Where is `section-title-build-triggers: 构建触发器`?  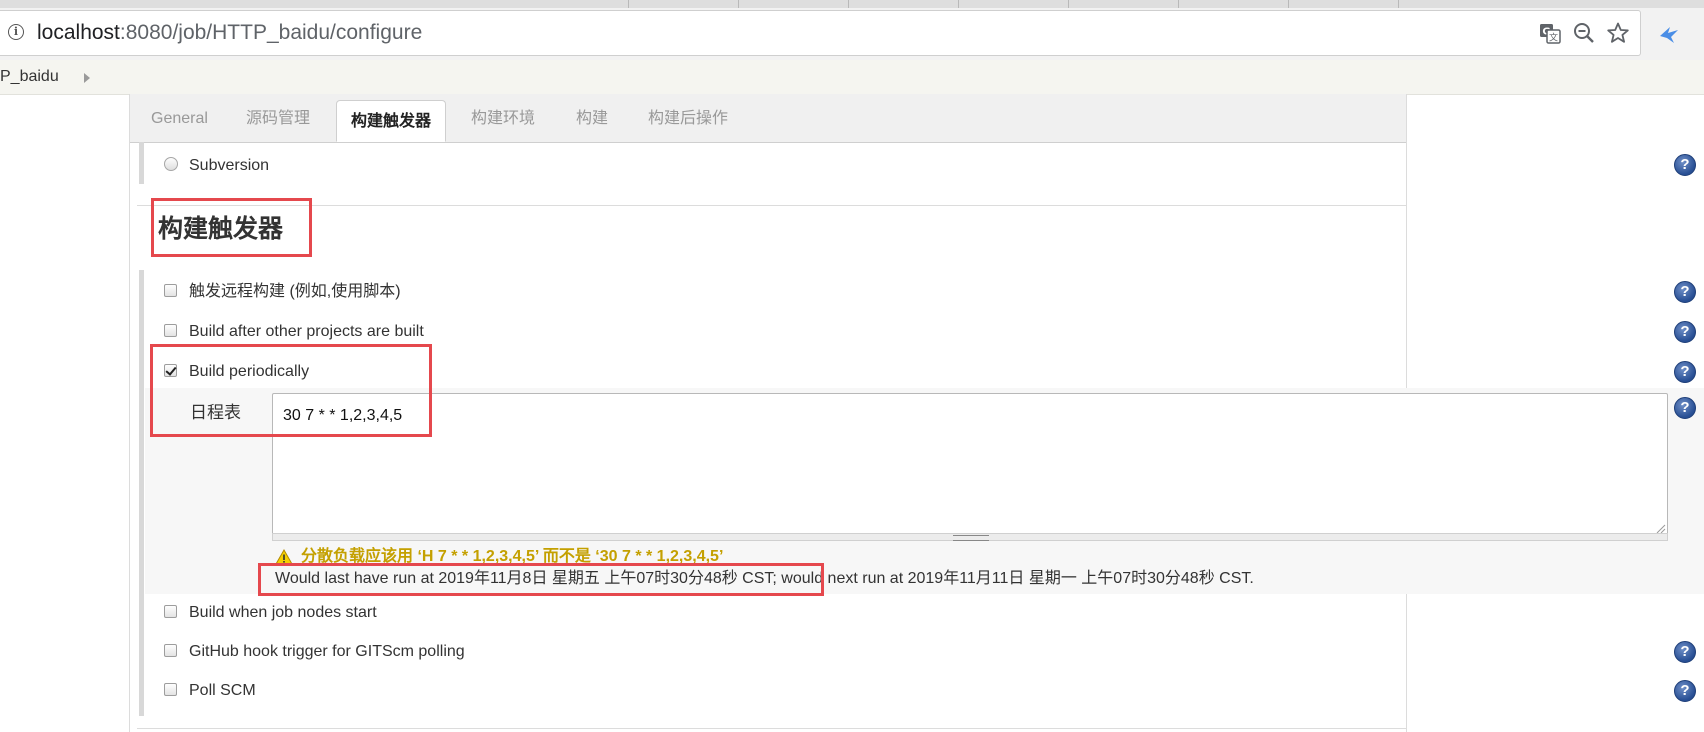
section-title-build-triggers: 构建触发器 is located at coordinates (221, 229).